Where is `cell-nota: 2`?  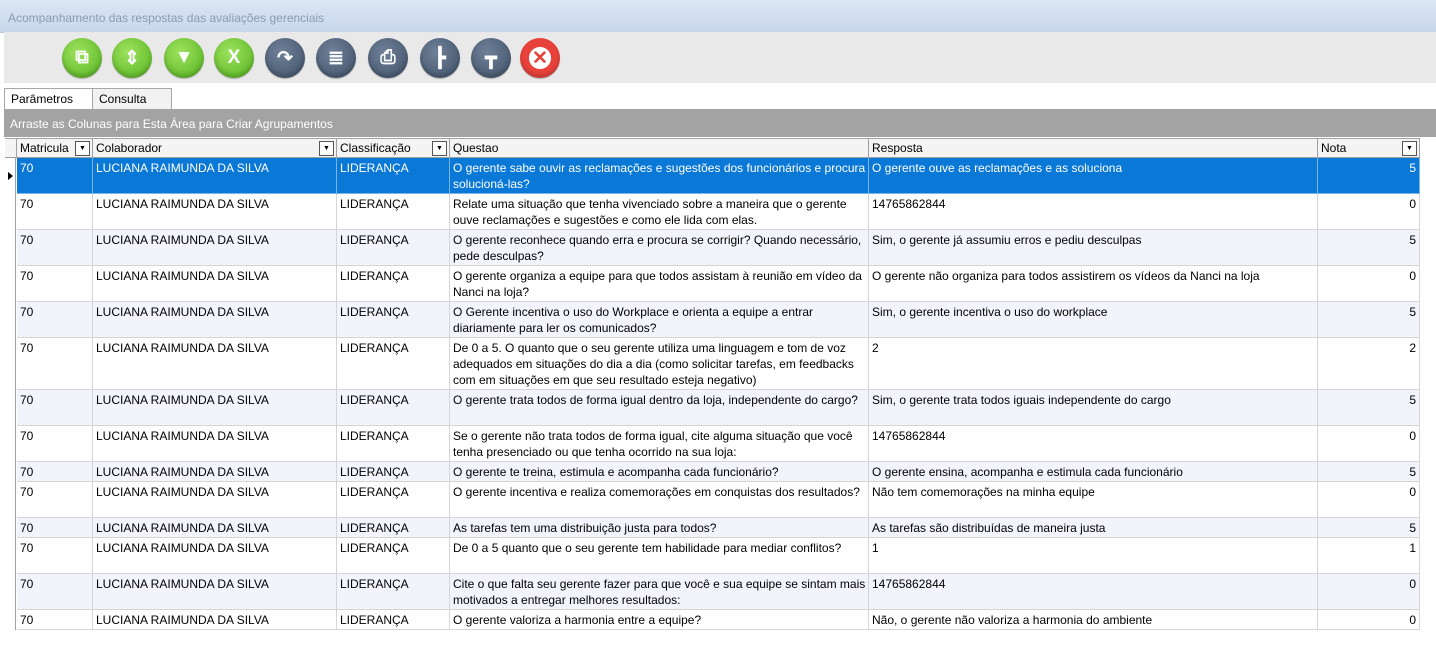
cell-nota: 2 is located at coordinates (1369, 364).